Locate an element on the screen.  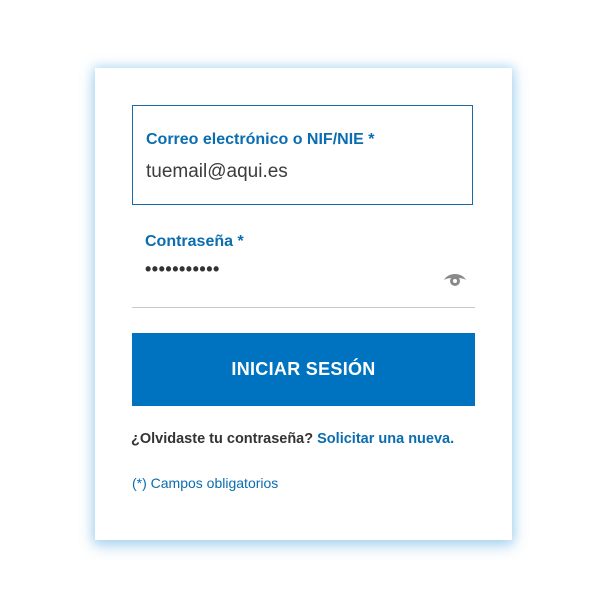
email-label: Correo electrónico o NIF/NIE * is located at coordinates (260, 139).